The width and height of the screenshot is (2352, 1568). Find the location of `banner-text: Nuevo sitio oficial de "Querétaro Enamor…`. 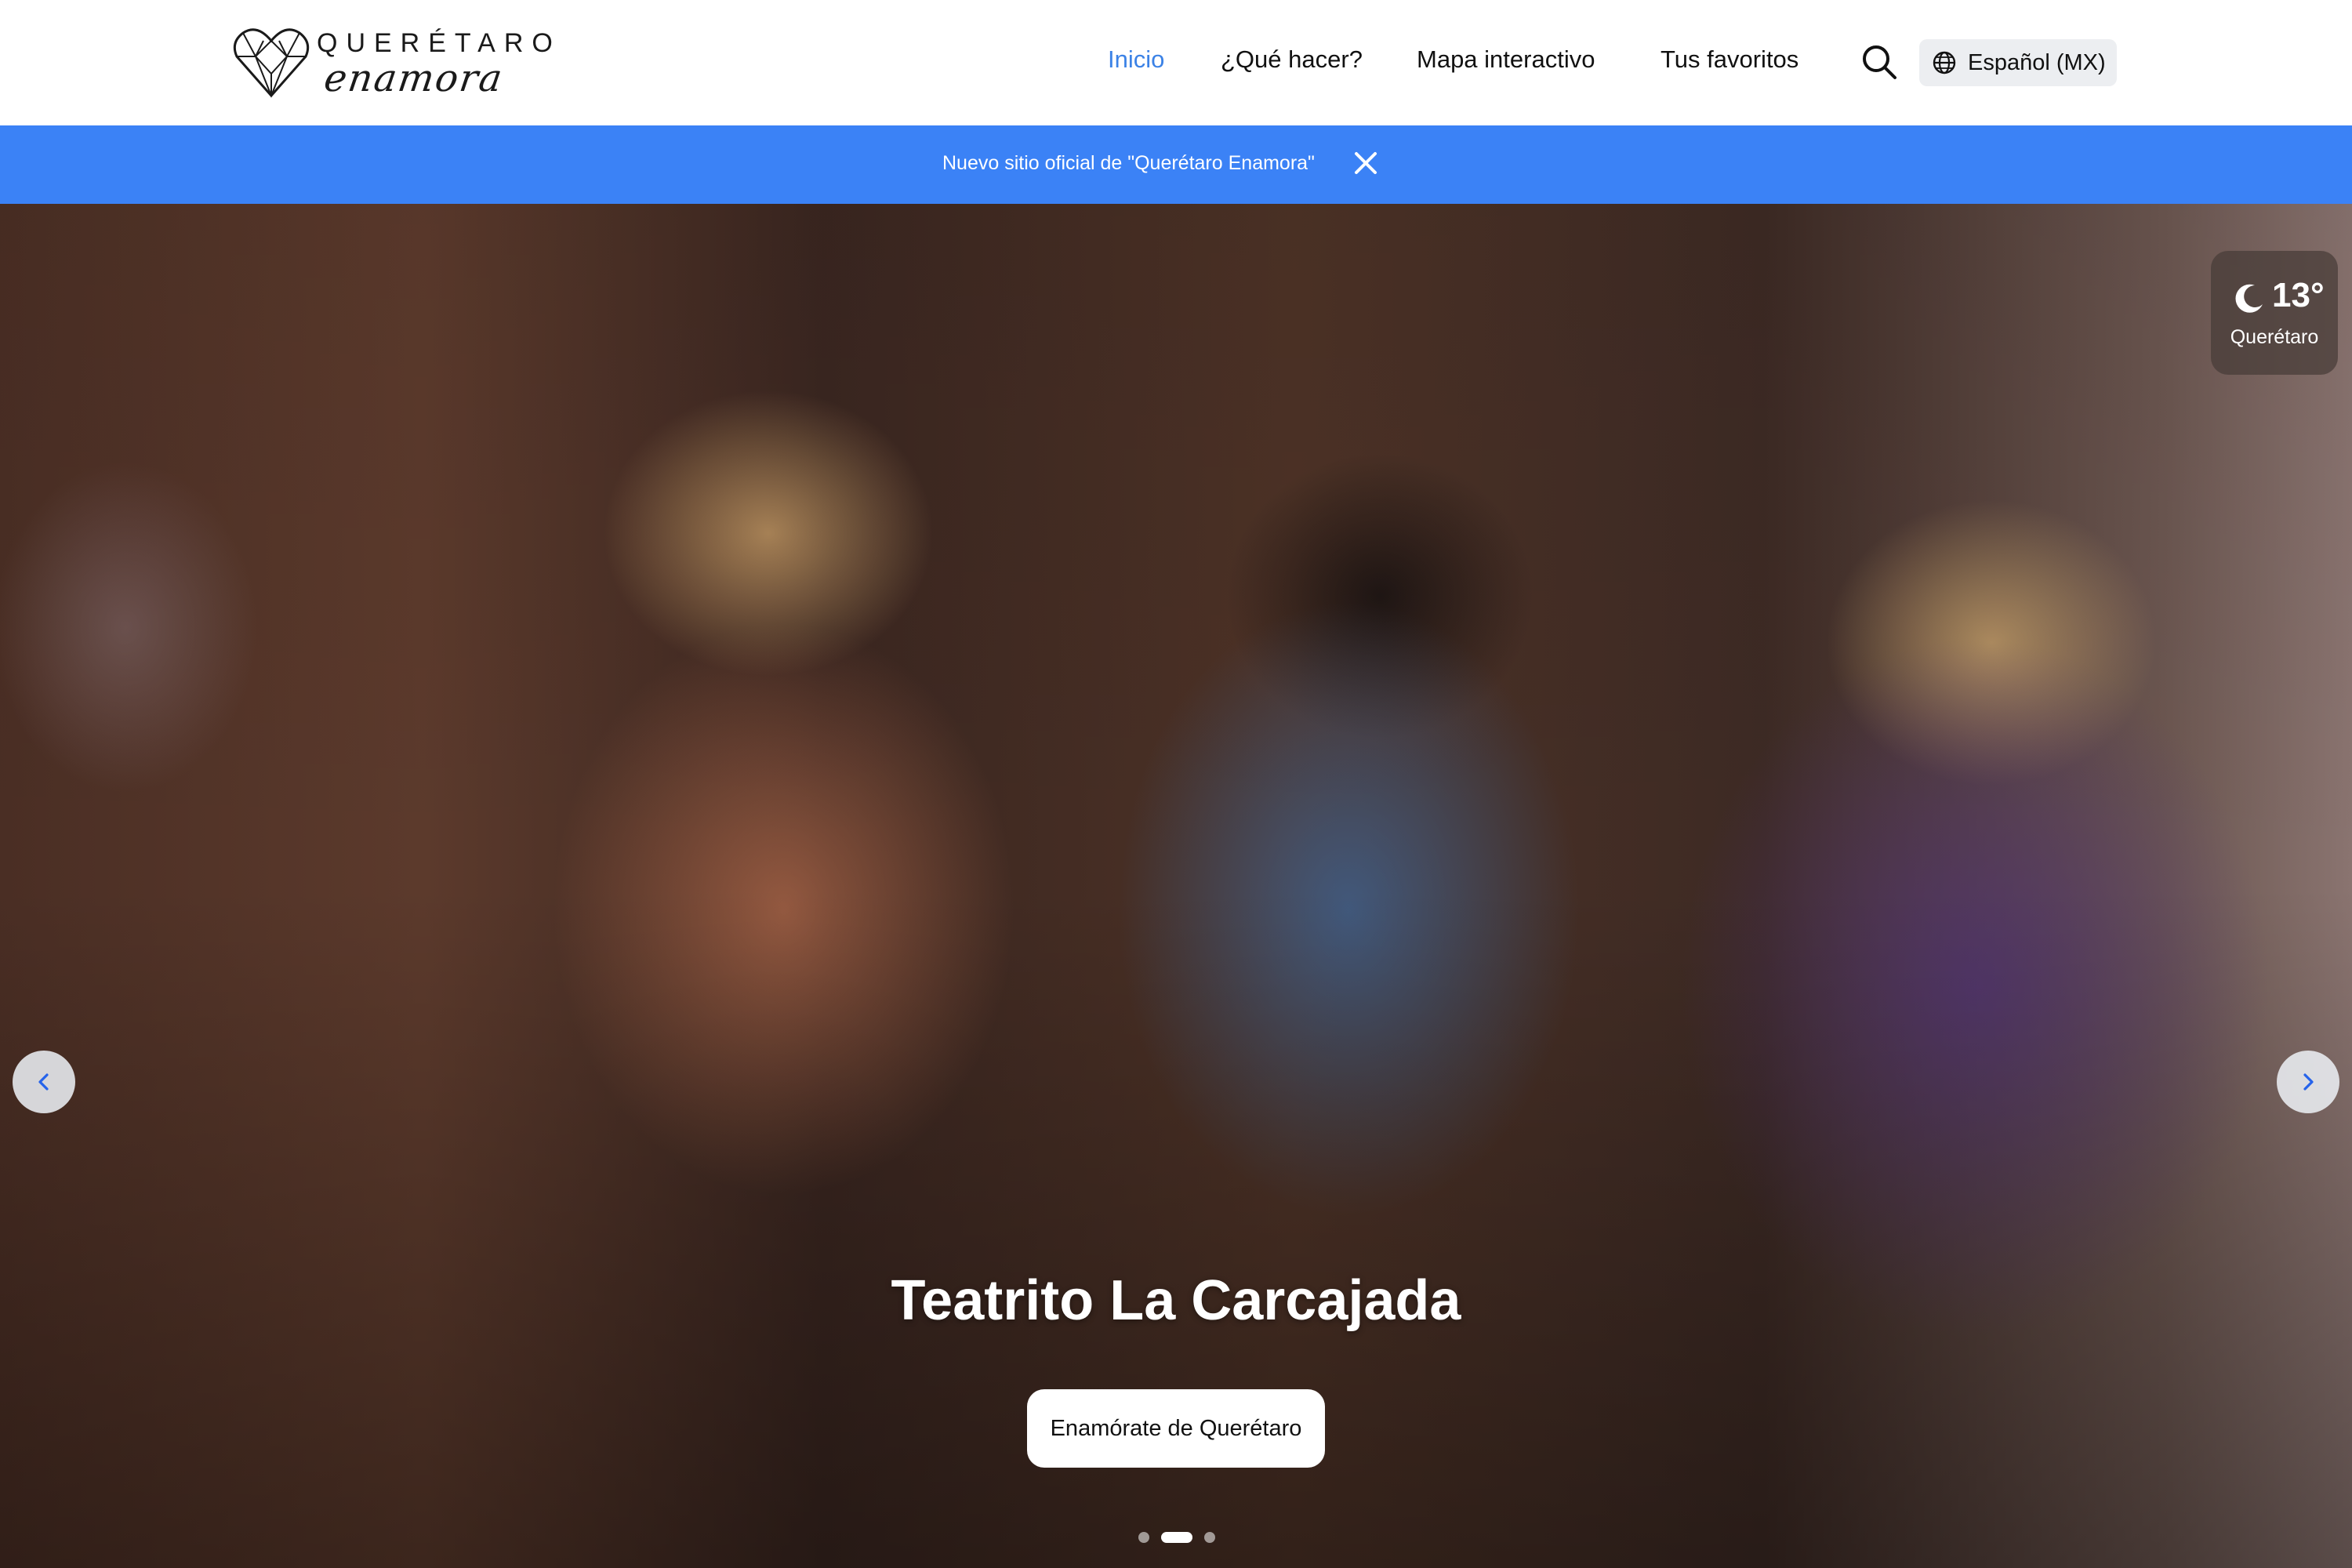

banner-text: Nuevo sitio oficial de "Querétaro Enamor… is located at coordinates (1128, 163).